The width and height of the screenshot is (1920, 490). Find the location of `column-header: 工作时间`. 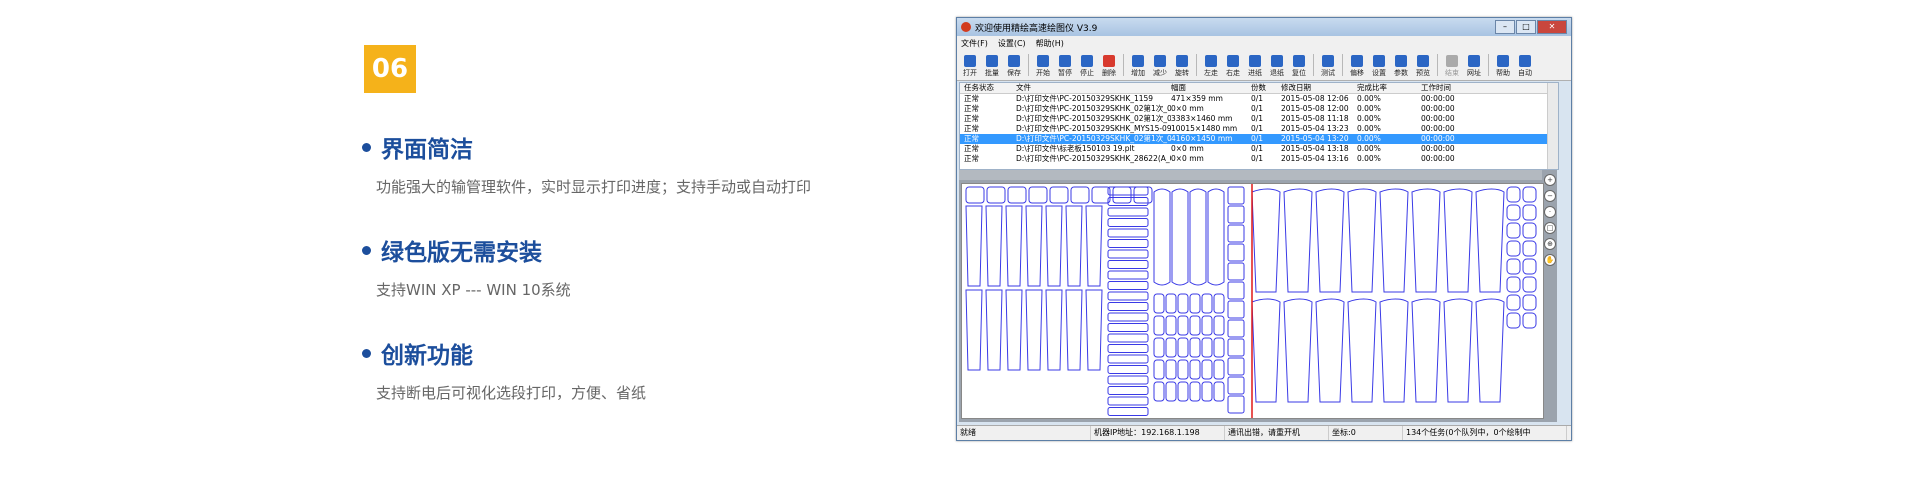

column-header: 工作时间 is located at coordinates (1451, 88).